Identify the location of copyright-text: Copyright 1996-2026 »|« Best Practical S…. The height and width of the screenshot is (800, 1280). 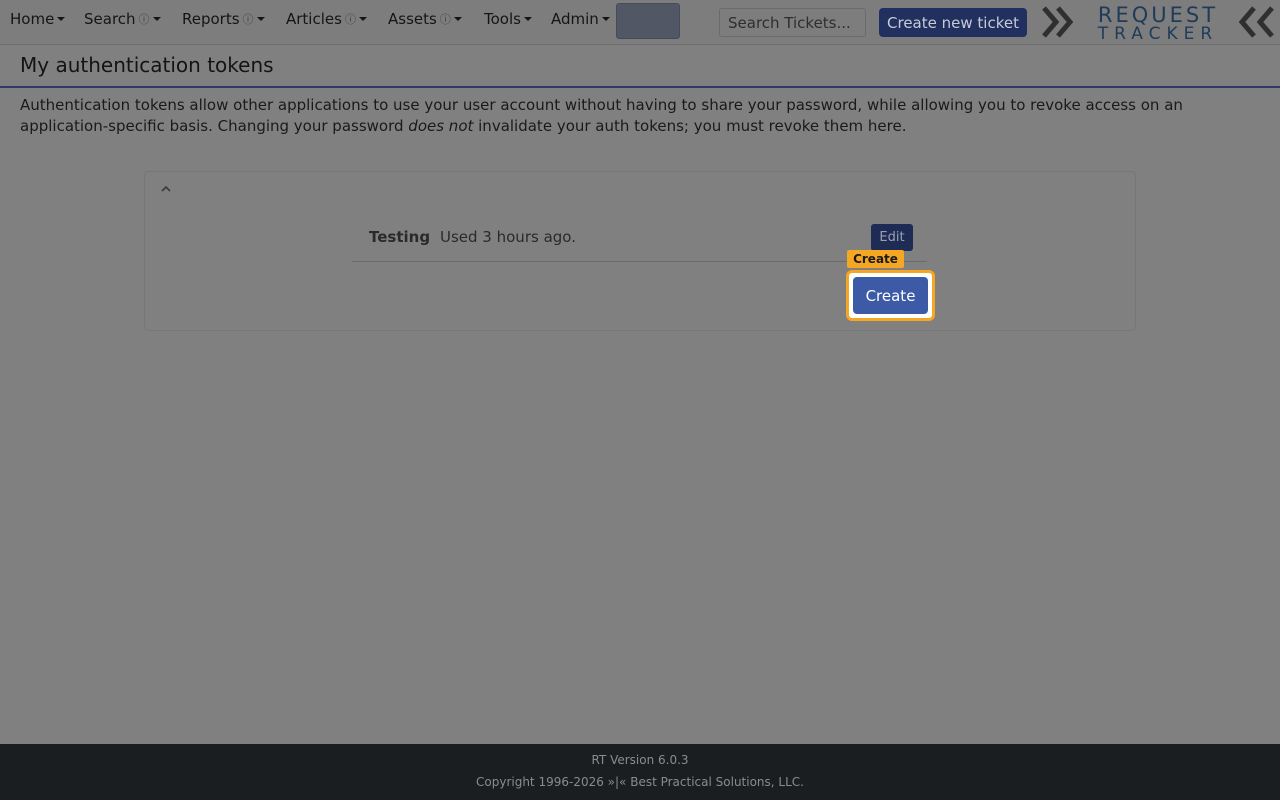
(640, 782).